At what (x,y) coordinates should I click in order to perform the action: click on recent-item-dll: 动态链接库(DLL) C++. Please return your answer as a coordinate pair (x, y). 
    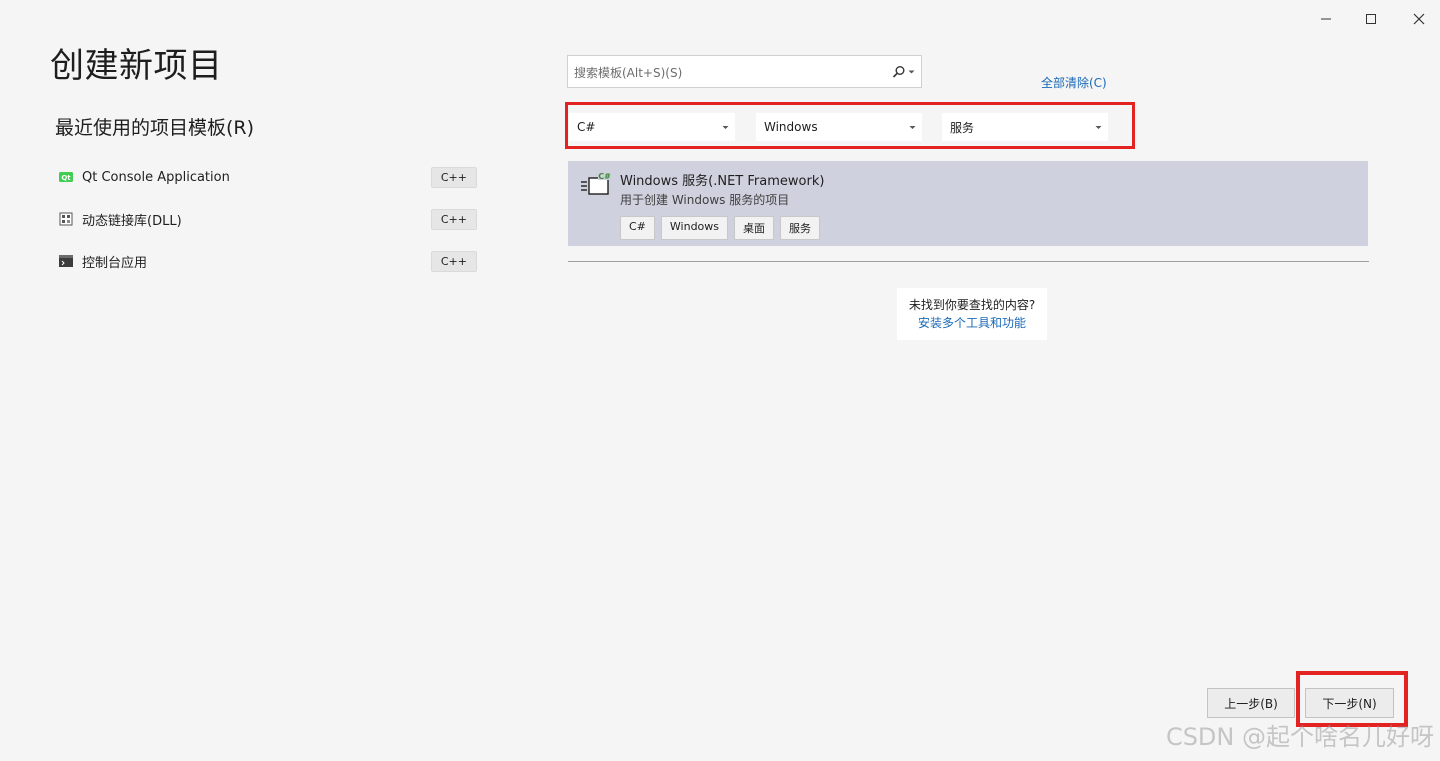
    Looking at the image, I should click on (266, 219).